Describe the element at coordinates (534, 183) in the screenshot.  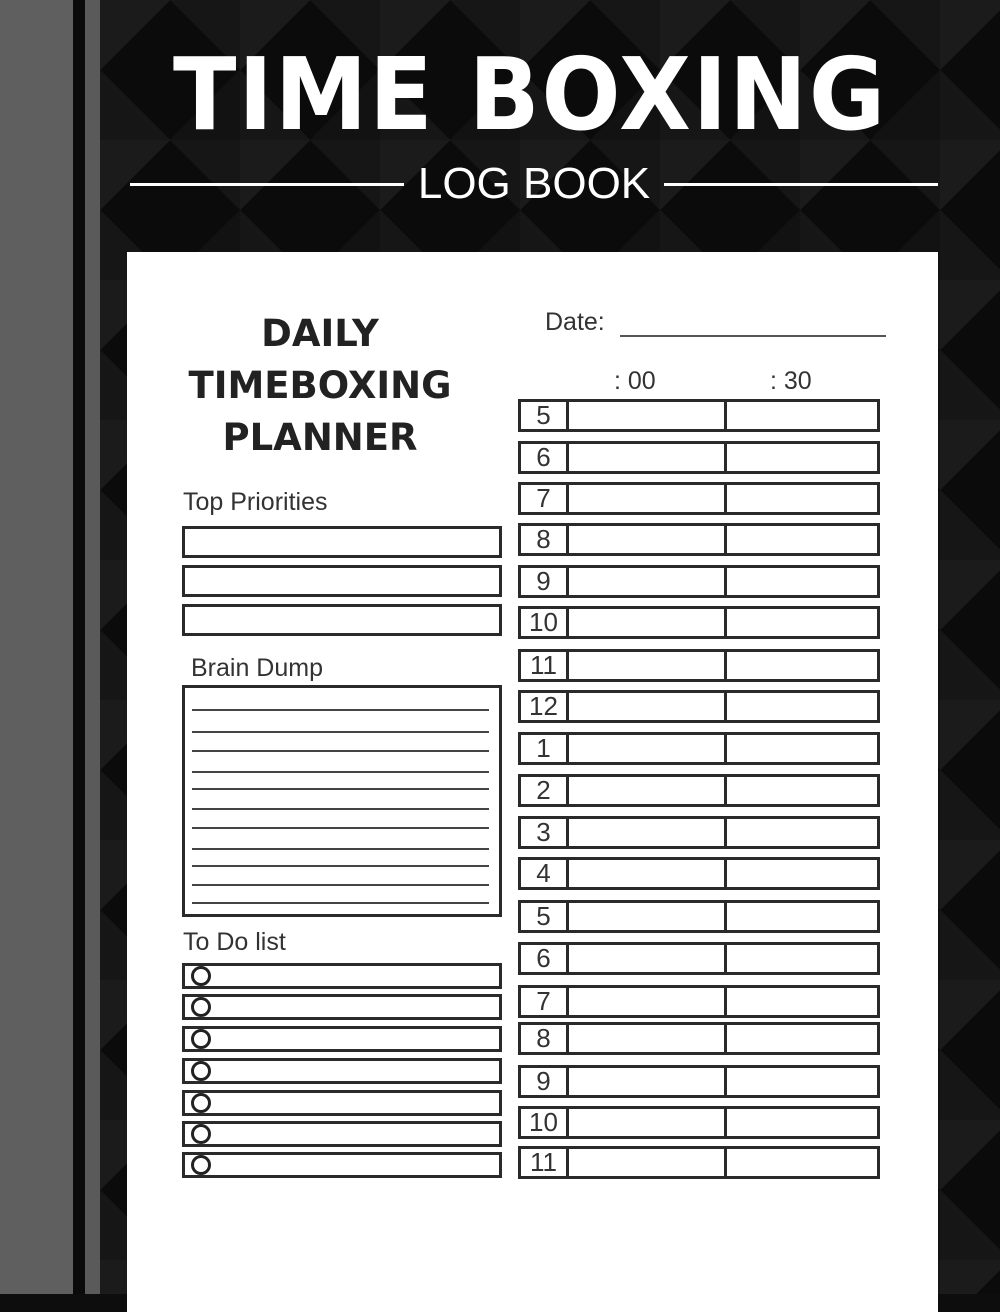
I see `cover-subtitle: LOG BOOK` at that location.